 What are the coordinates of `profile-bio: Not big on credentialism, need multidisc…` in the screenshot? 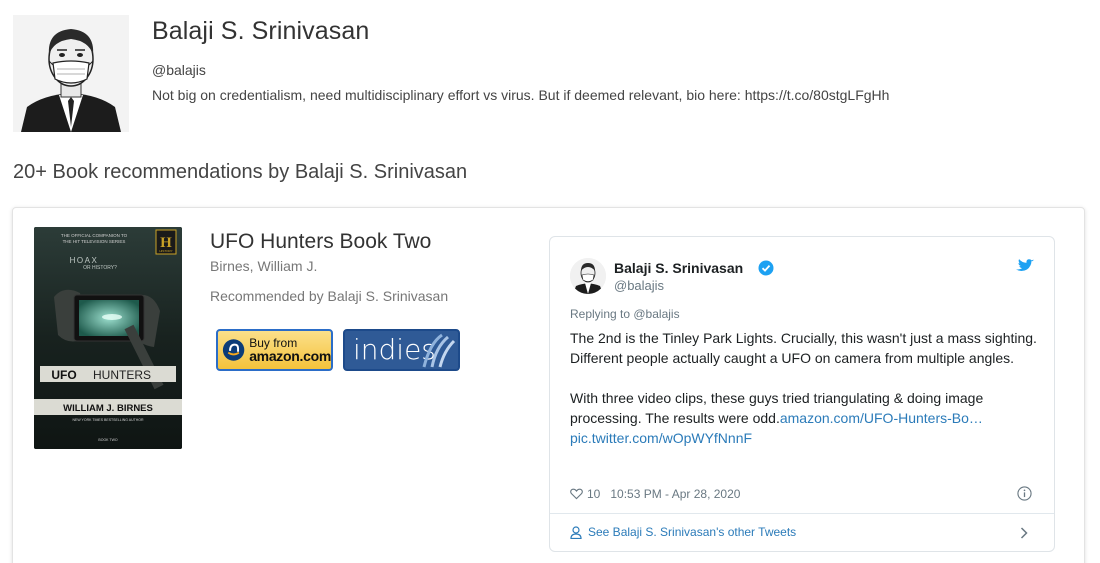 It's located at (521, 95).